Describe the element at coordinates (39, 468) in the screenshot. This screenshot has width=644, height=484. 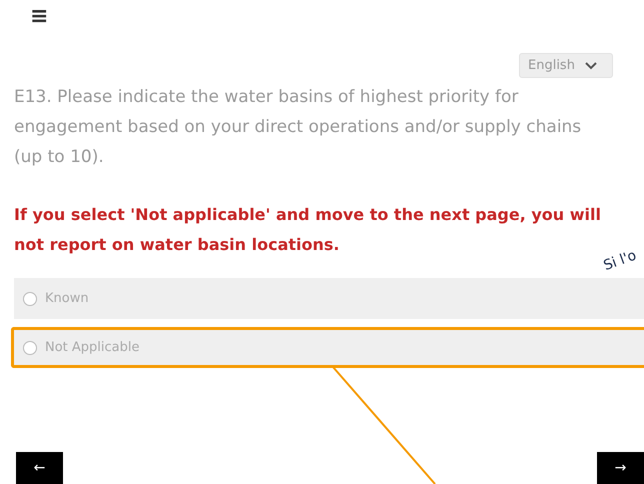
I see `back-button: ←` at that location.